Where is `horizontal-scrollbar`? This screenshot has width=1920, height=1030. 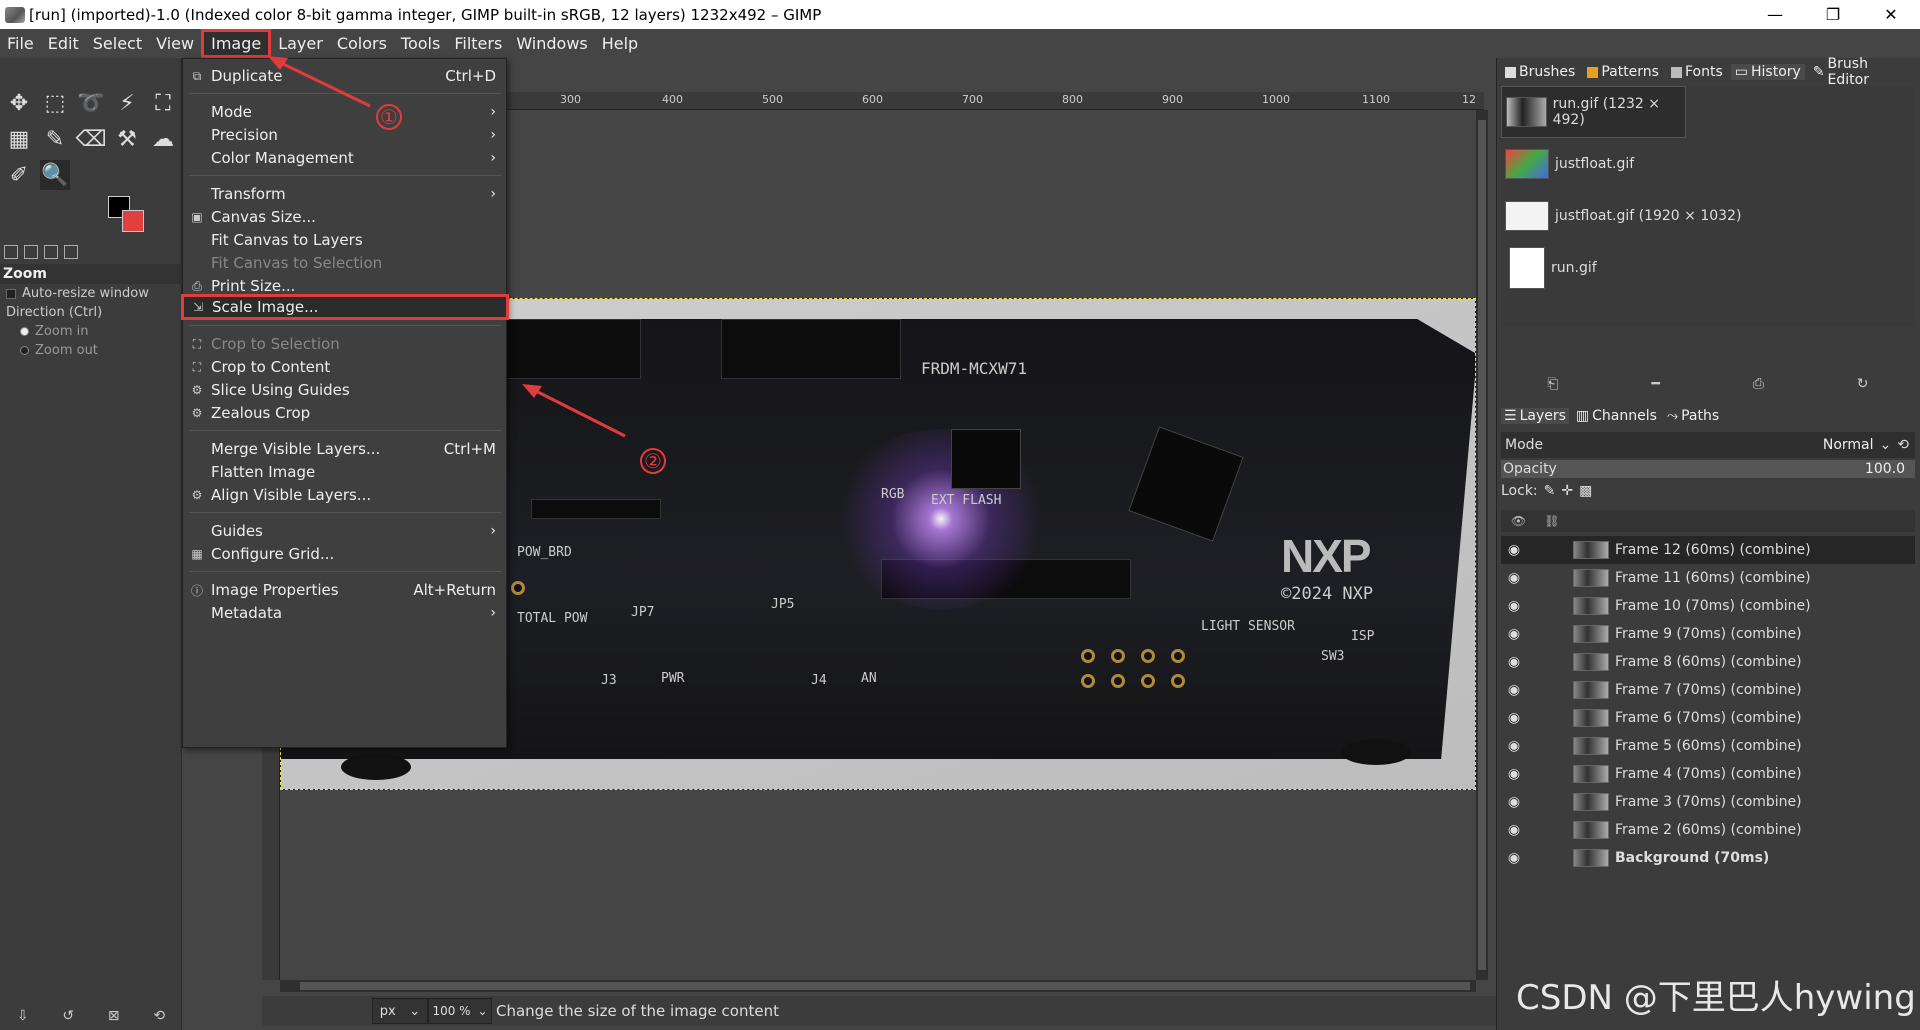 horizontal-scrollbar is located at coordinates (878, 986).